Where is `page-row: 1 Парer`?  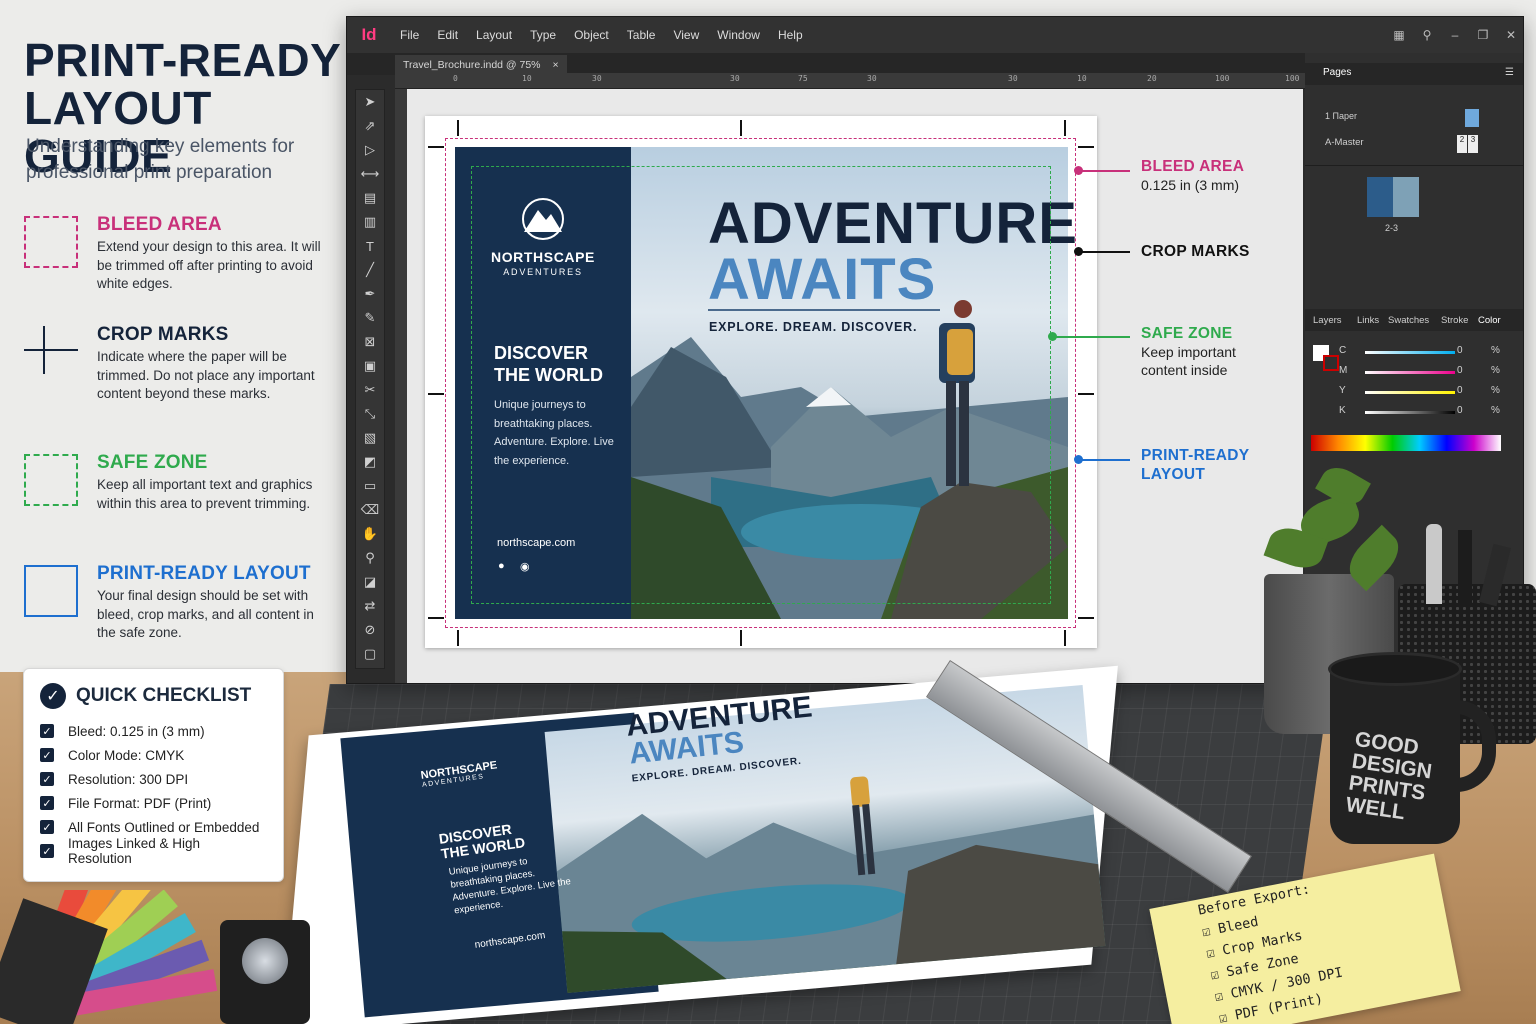 page-row: 1 Парer is located at coordinates (1341, 116).